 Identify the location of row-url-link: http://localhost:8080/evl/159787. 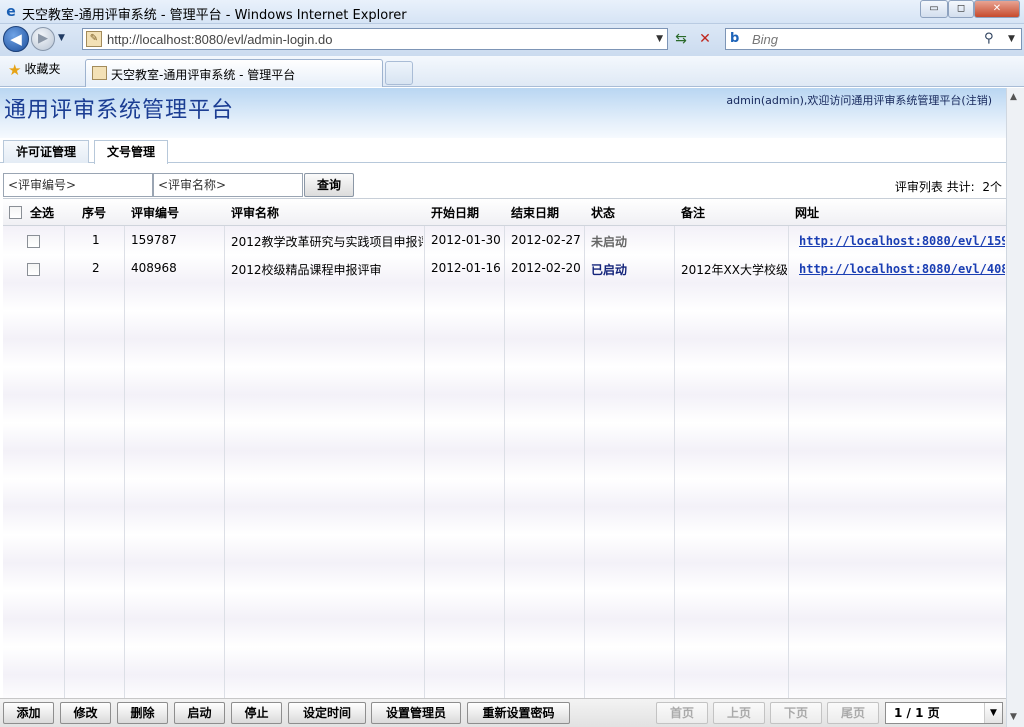
(902, 241).